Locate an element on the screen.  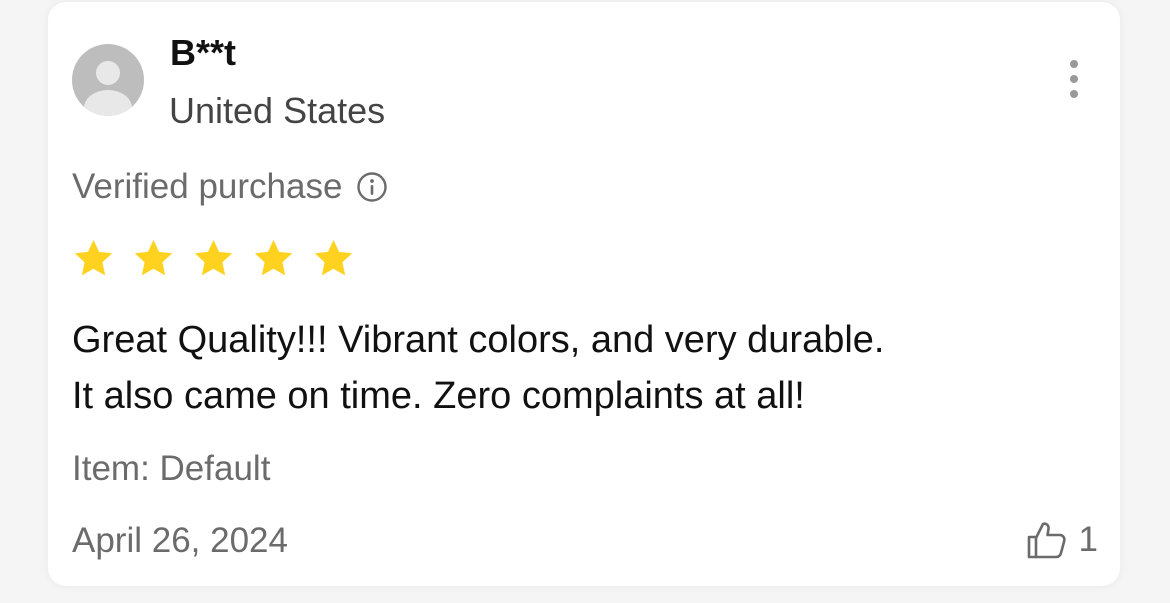
reviewer-country: United States is located at coordinates (277, 110).